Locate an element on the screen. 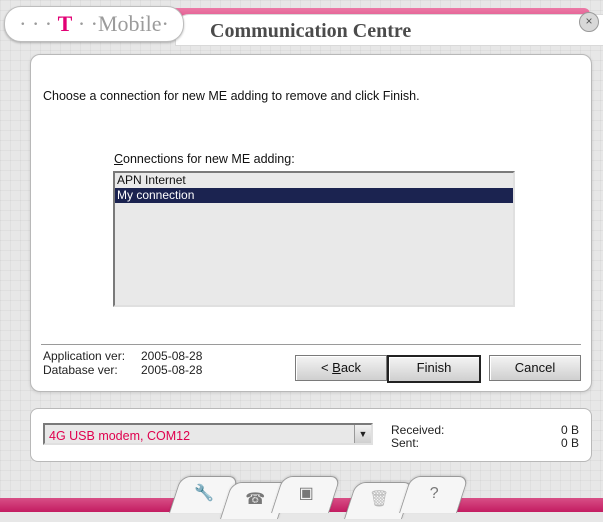 This screenshot has width=603, height=522. modem-select-value: 4G USB modem, COM12 is located at coordinates (120, 436).